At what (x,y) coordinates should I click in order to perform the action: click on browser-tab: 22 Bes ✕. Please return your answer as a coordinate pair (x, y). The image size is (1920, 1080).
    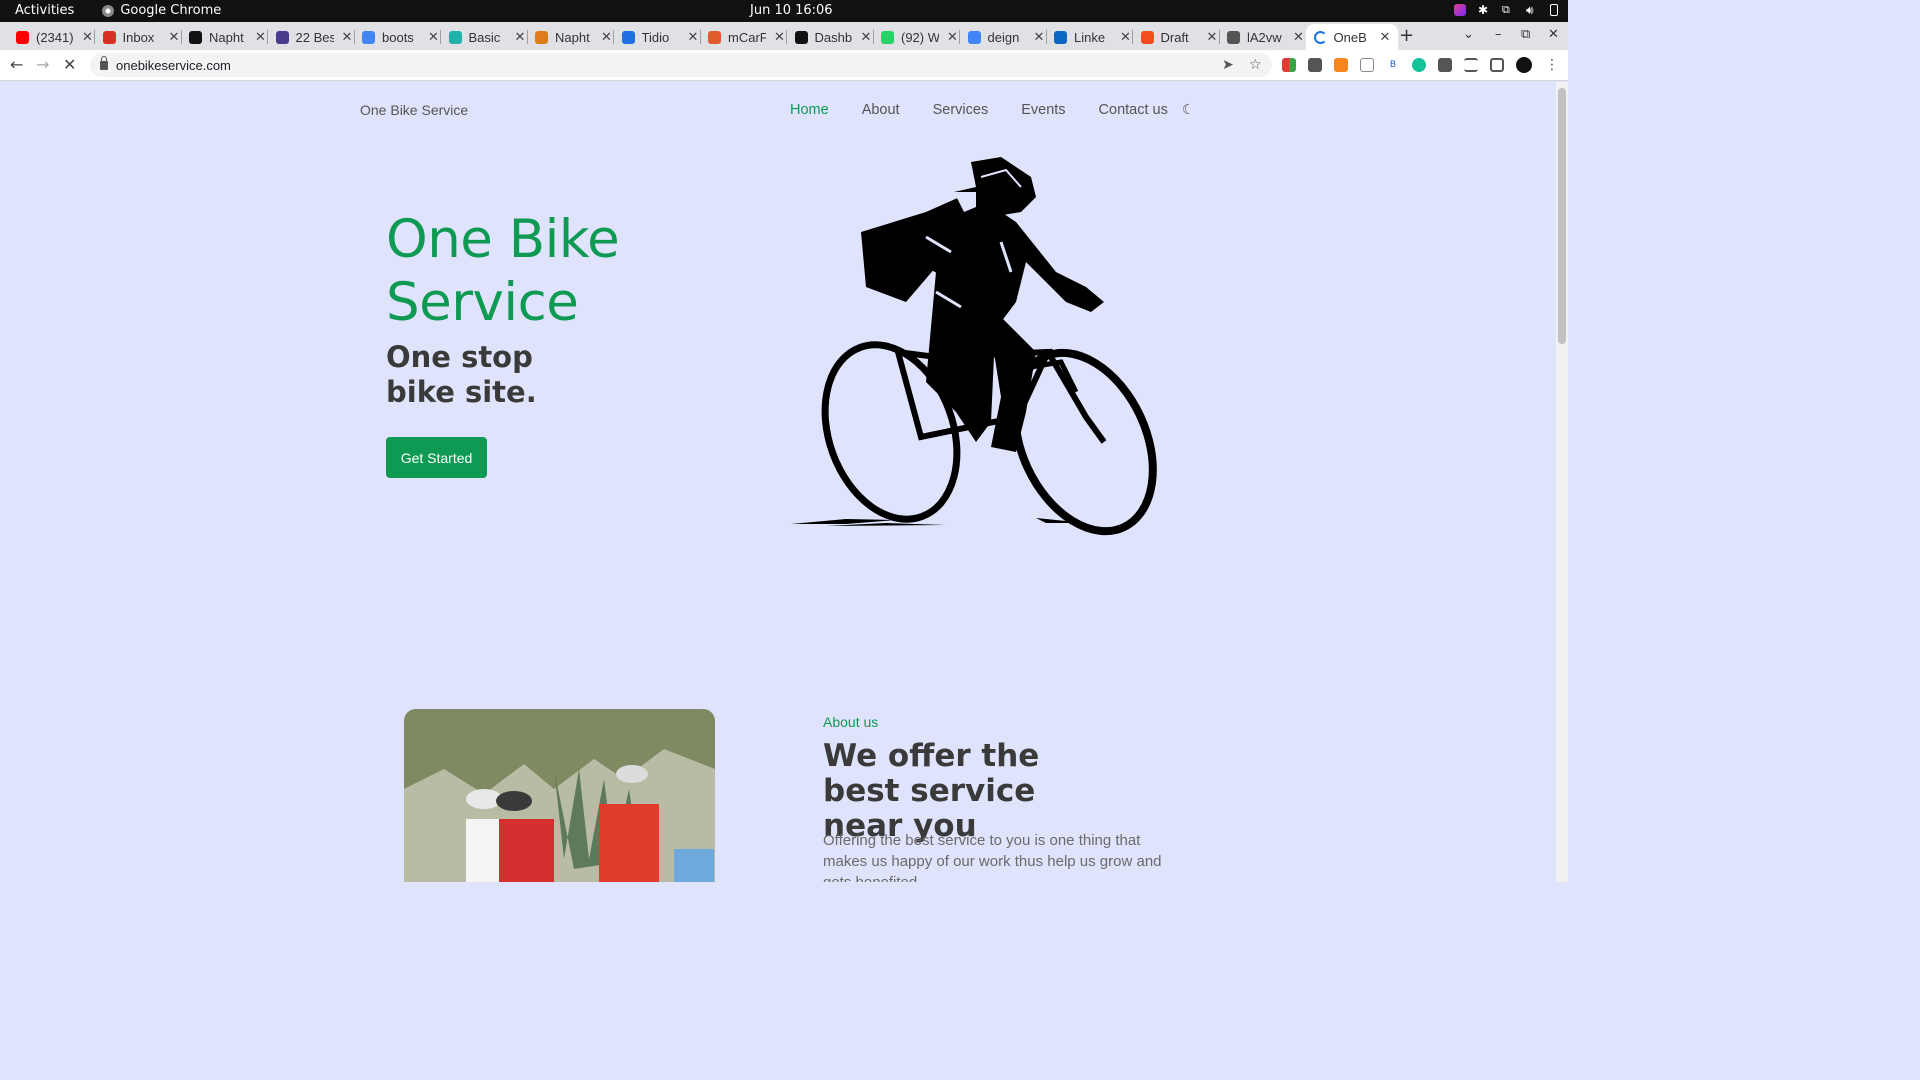
    Looking at the image, I should click on (314, 37).